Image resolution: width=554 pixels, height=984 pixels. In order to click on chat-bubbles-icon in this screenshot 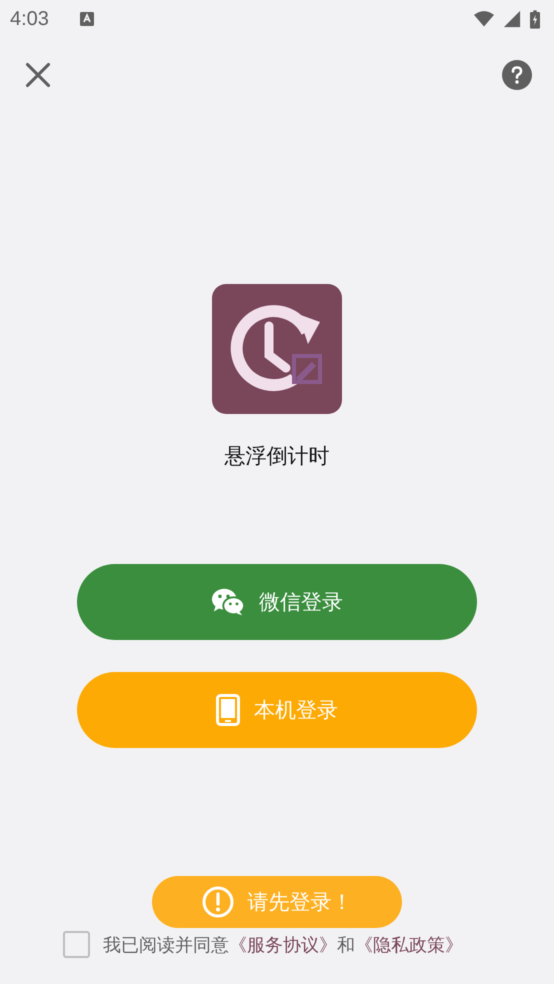, I will do `click(228, 602)`.